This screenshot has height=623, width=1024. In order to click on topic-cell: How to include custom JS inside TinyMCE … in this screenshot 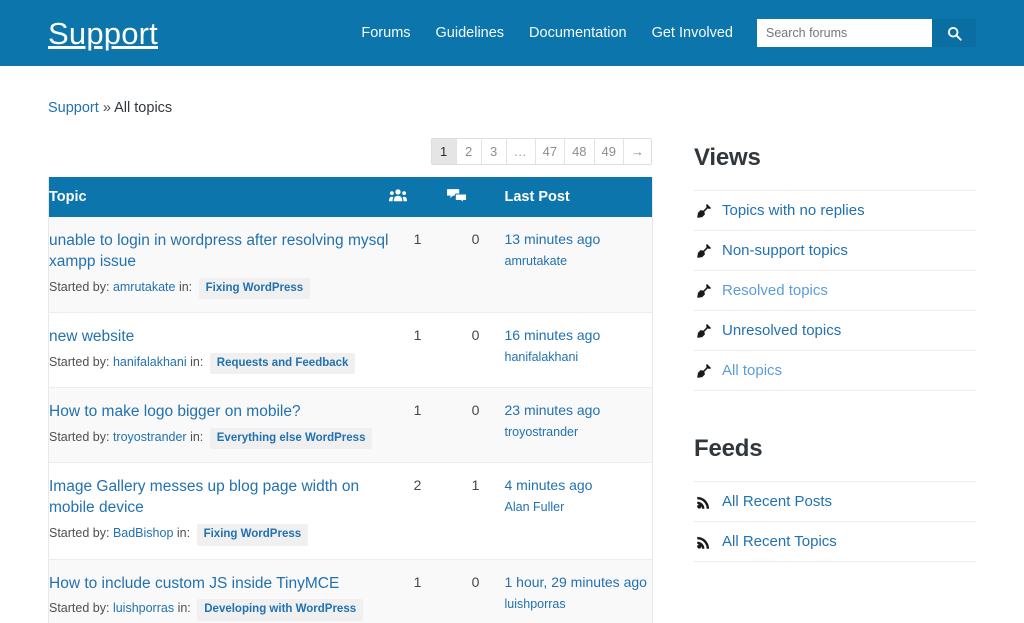, I will do `click(219, 591)`.